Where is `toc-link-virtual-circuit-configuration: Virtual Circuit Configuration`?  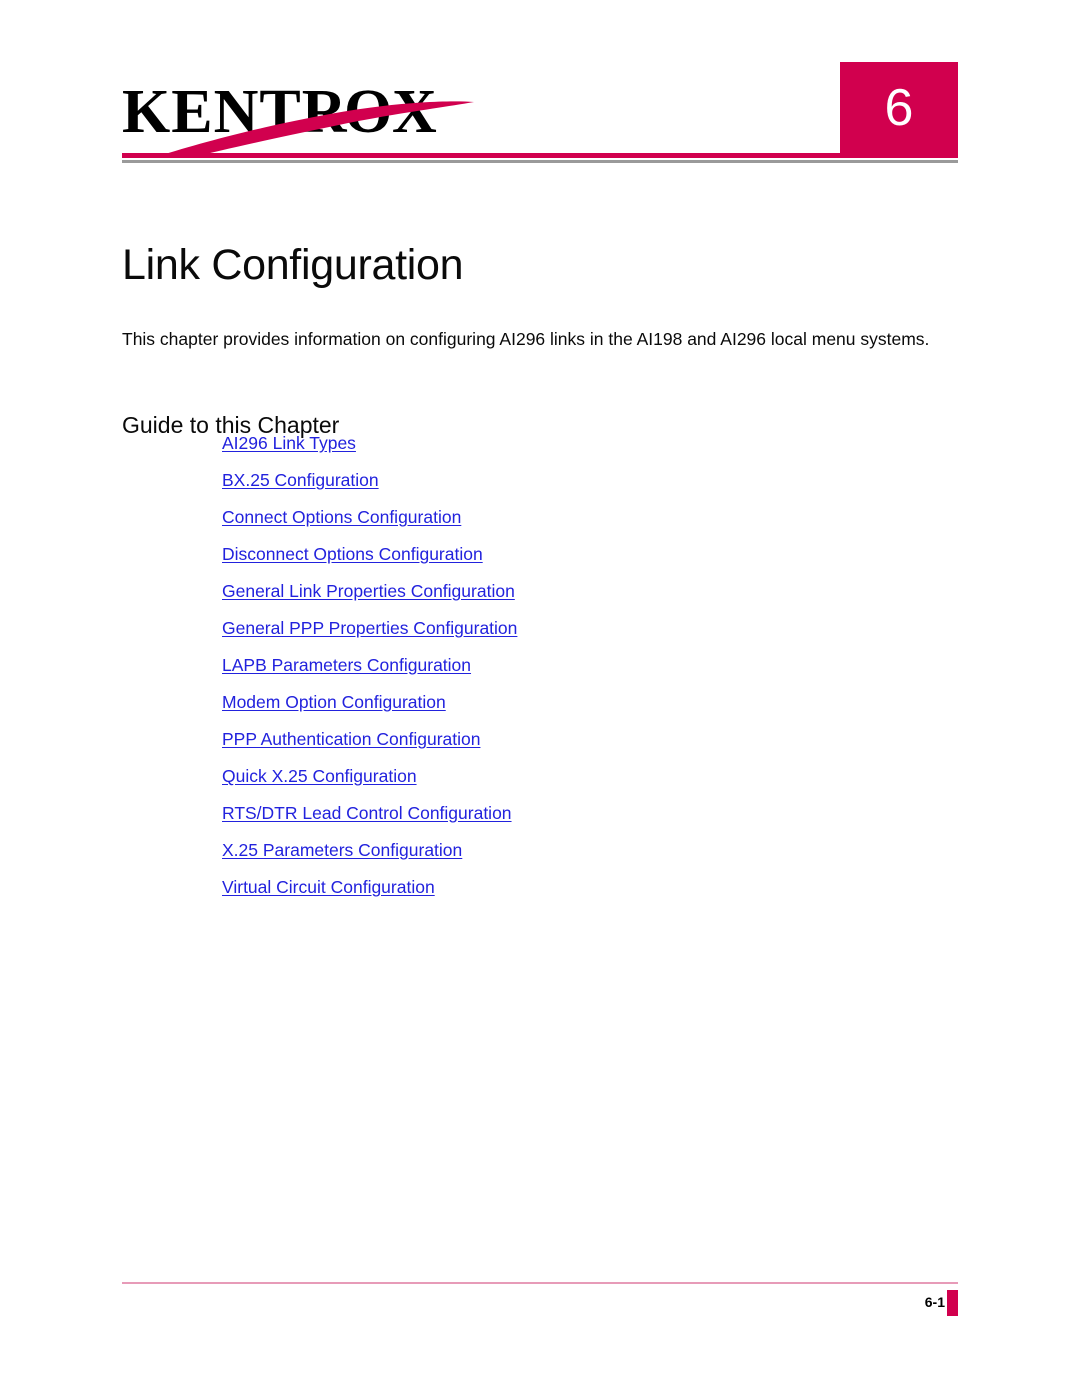 toc-link-virtual-circuit-configuration: Virtual Circuit Configuration is located at coordinates (328, 887).